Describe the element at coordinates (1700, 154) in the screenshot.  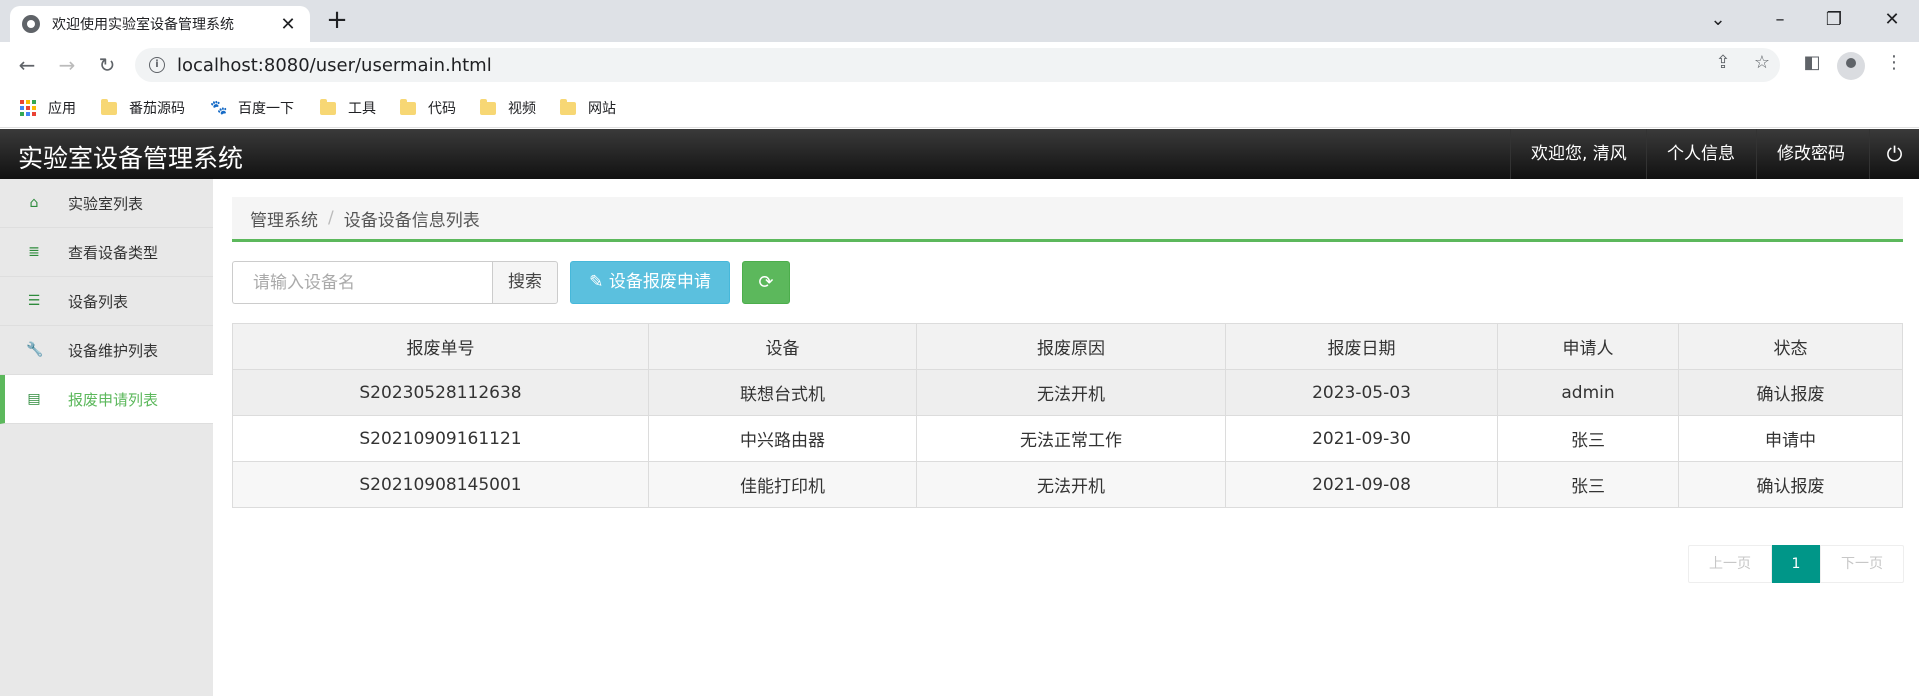
I see `profile-link: 个人信息` at that location.